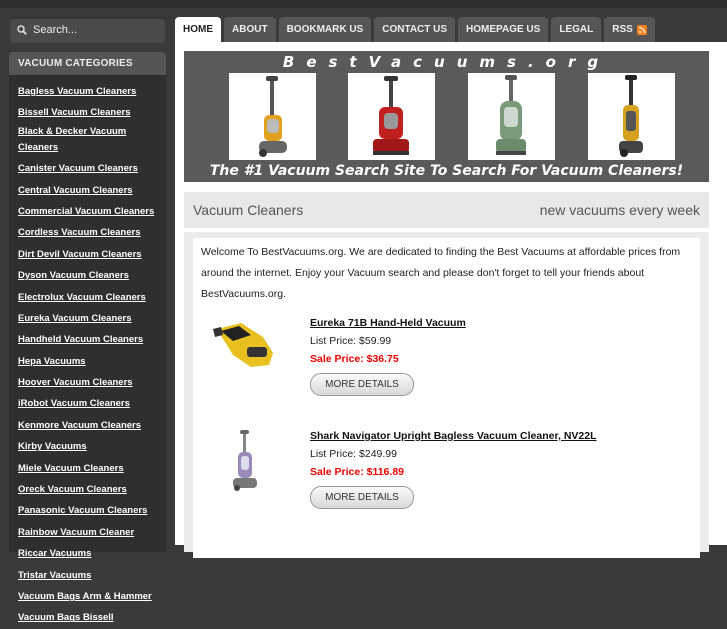 The height and width of the screenshot is (629, 727). Describe the element at coordinates (619, 210) in the screenshot. I see `section-subtitle: new vacuums every week` at that location.